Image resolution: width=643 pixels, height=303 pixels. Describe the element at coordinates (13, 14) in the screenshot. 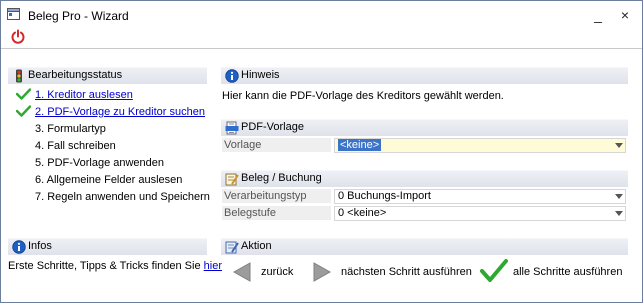

I see `app-window-icon` at that location.